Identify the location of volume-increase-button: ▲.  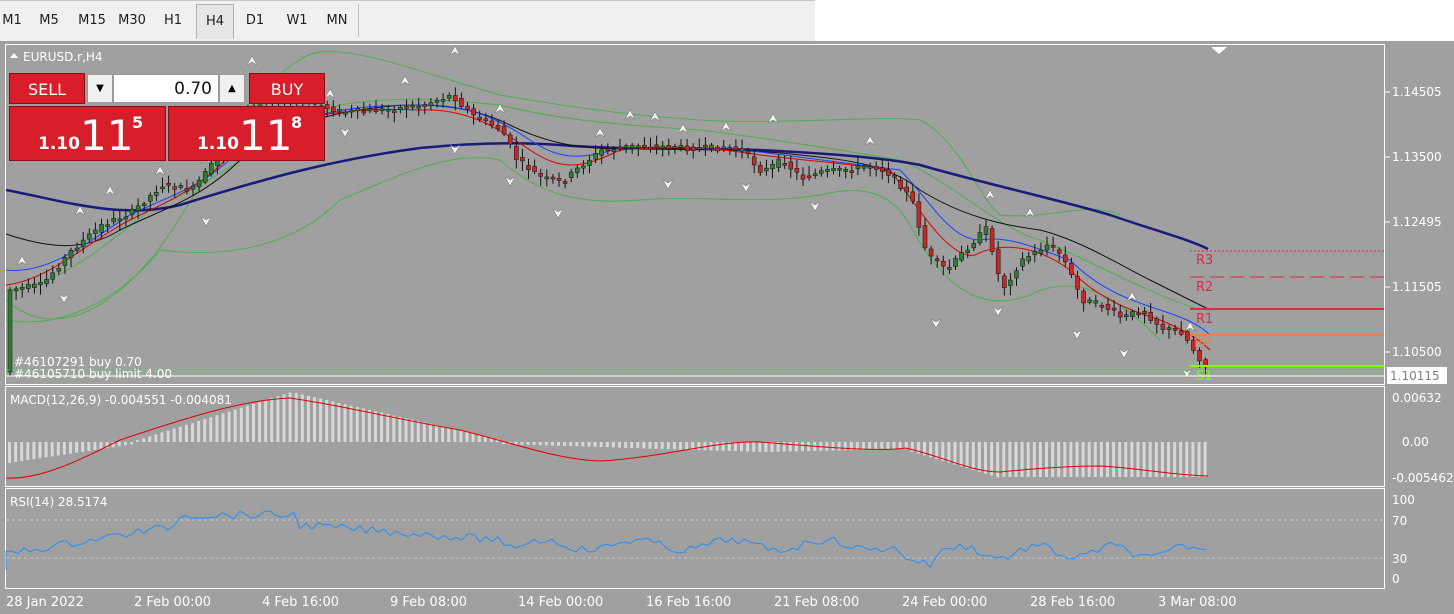
(232, 88).